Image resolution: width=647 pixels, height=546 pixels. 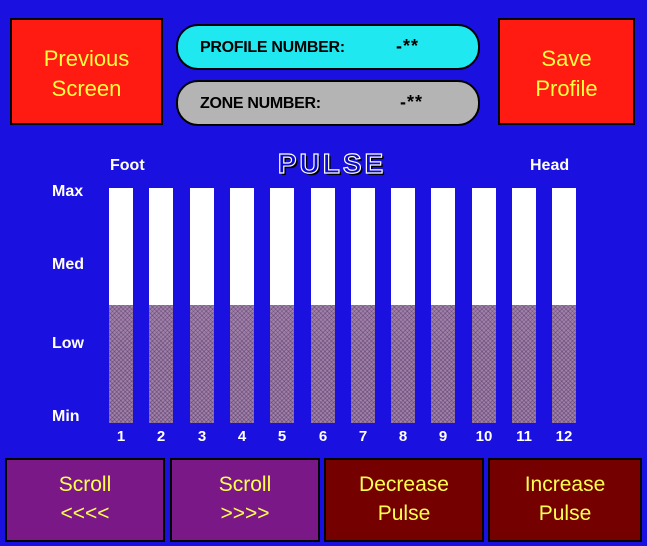 What do you see at coordinates (332, 163) in the screenshot?
I see `chart-title: PULSE` at bounding box center [332, 163].